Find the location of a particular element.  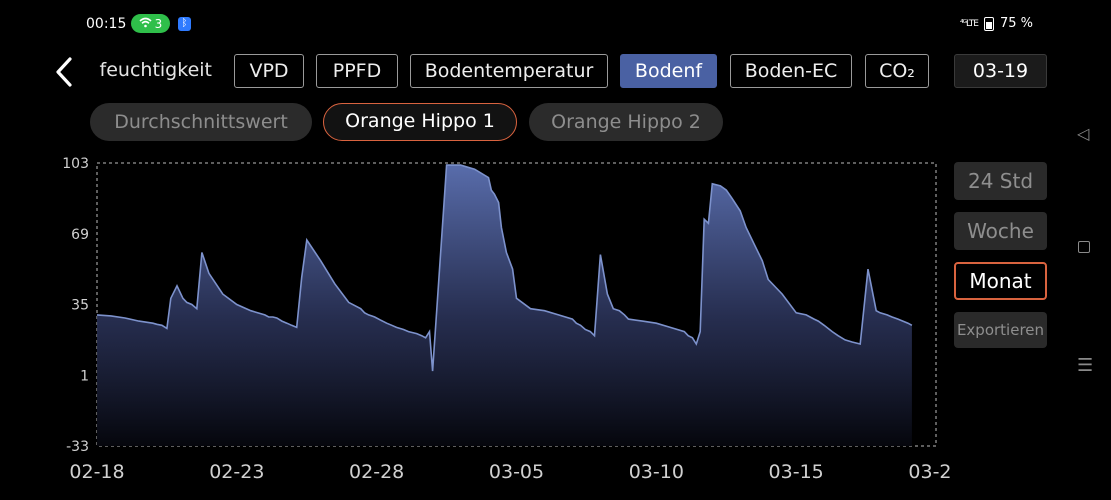

signal-icon: ⁴ᴳLTE is located at coordinates (969, 23).